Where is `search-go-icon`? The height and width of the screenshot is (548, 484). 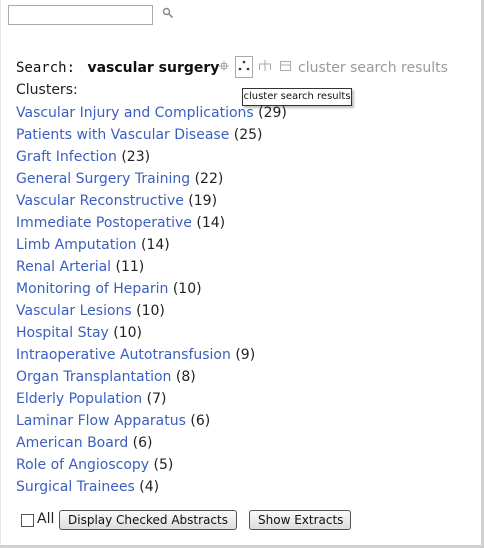 search-go-icon is located at coordinates (168, 13).